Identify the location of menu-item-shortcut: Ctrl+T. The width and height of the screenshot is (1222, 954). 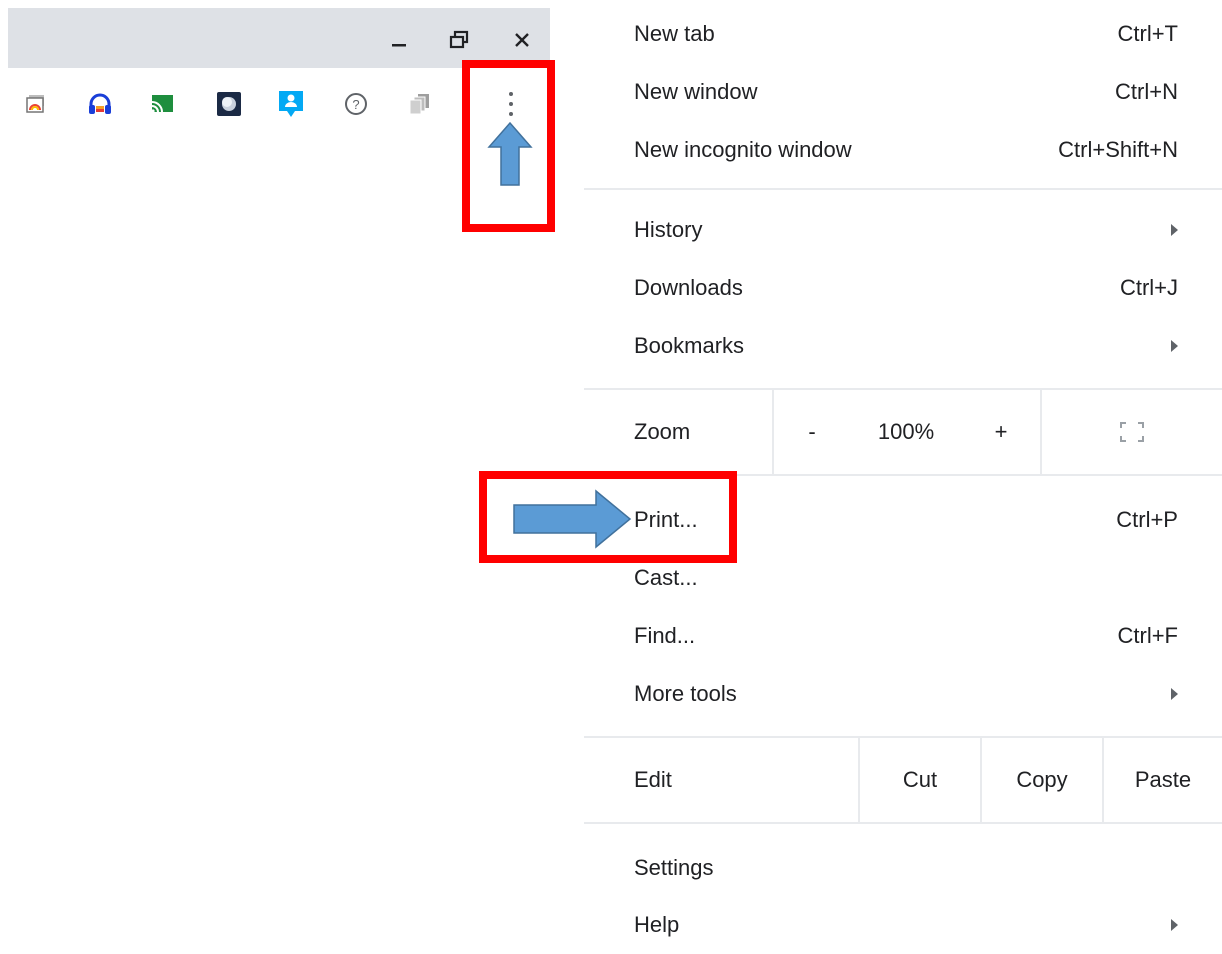
(1148, 33).